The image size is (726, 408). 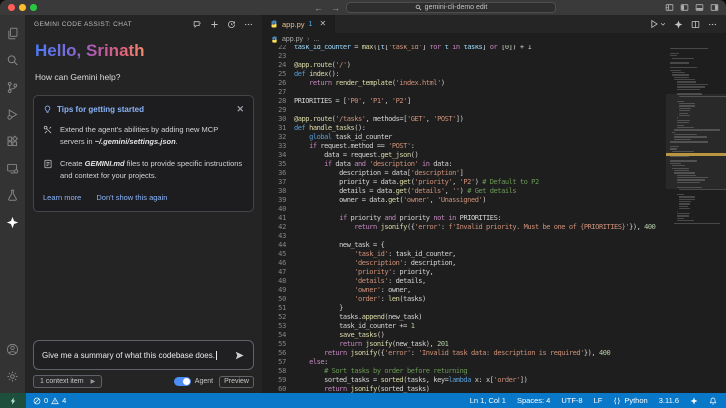 I want to click on testing-icon, so click(x=12, y=195).